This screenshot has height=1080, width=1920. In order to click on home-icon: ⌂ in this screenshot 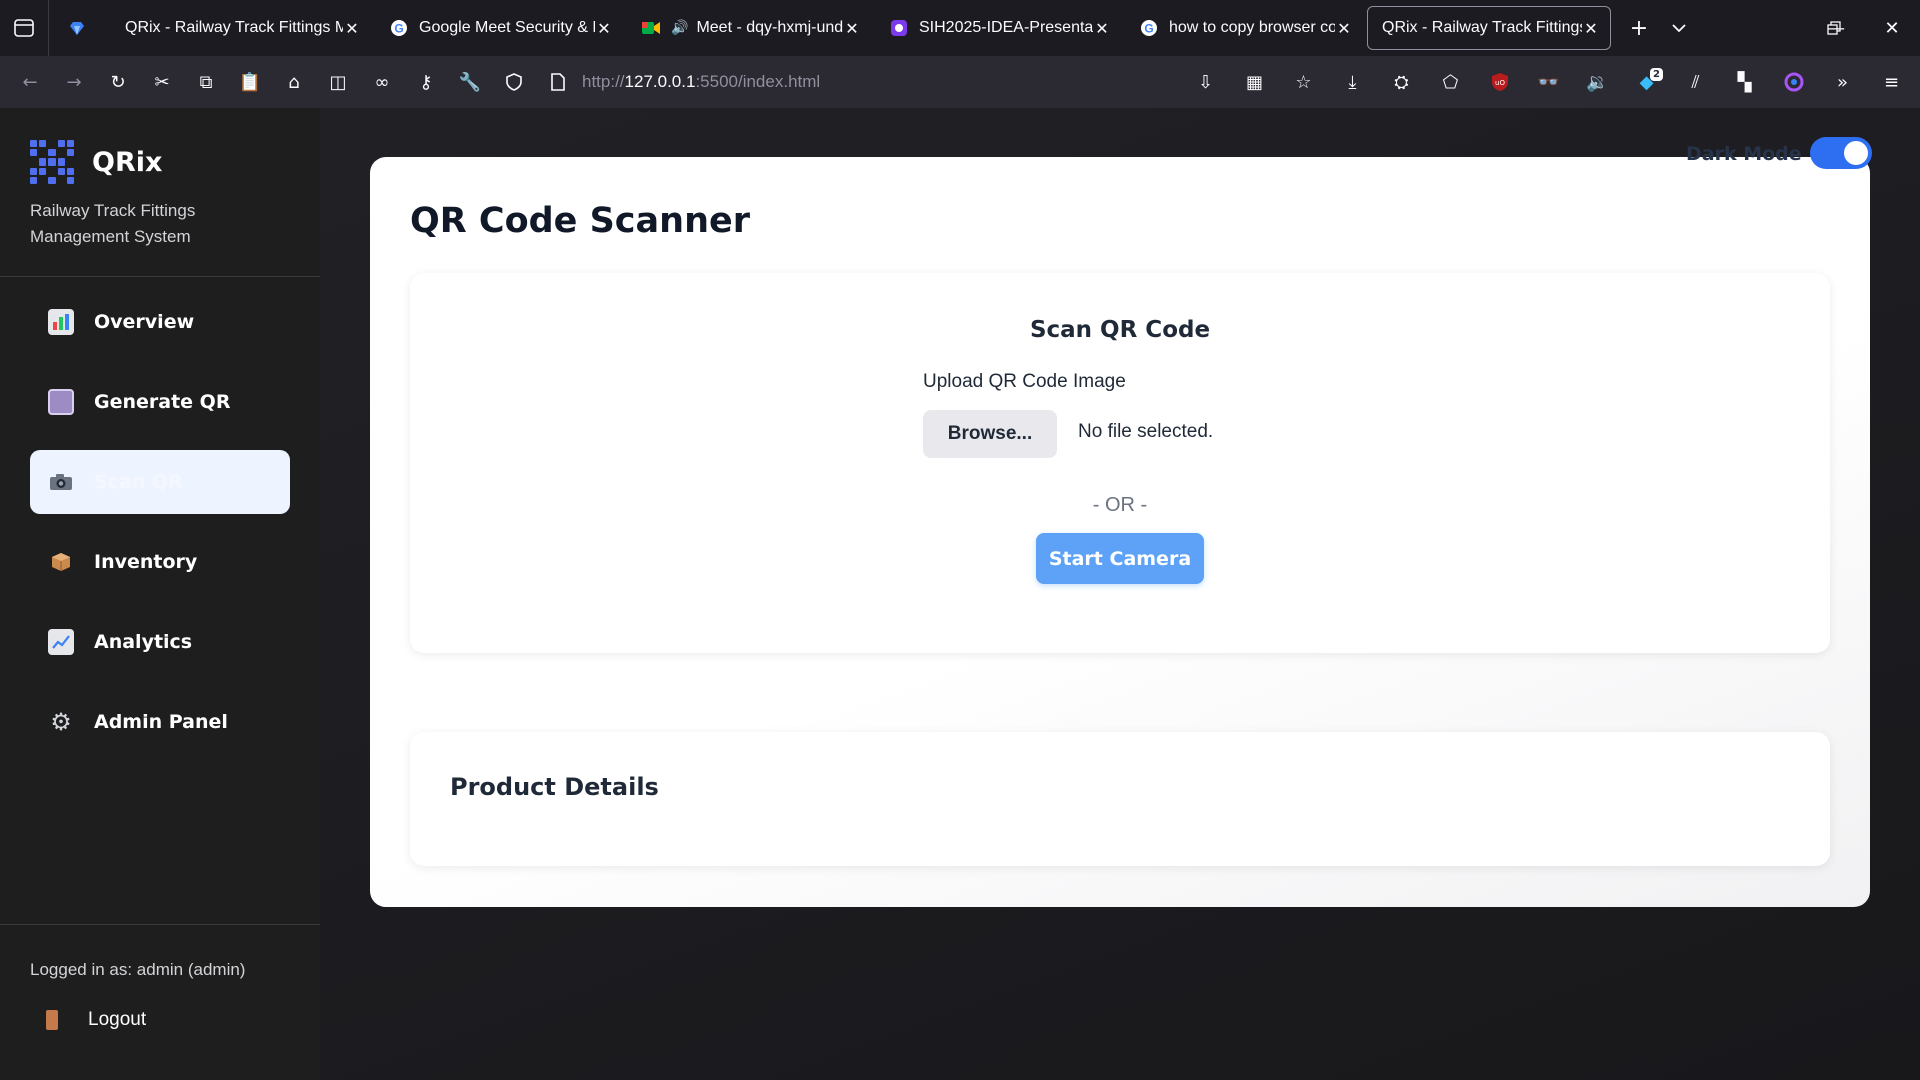, I will do `click(294, 82)`.